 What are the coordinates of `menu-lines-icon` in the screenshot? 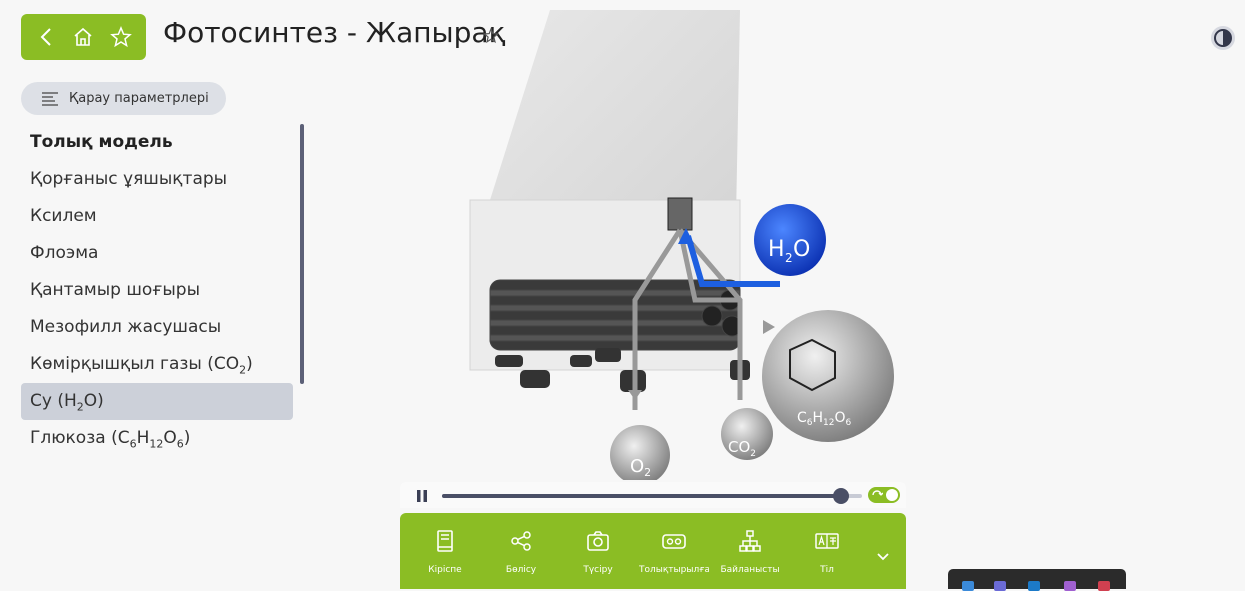 It's located at (50, 98).